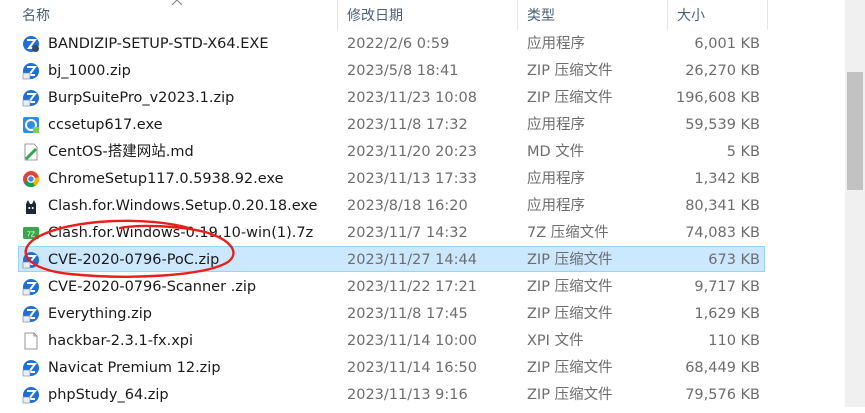 This screenshot has height=413, width=865. Describe the element at coordinates (181, 233) in the screenshot. I see `file-name: Clash.for.Windows-0.19.10-win(1).7z` at that location.